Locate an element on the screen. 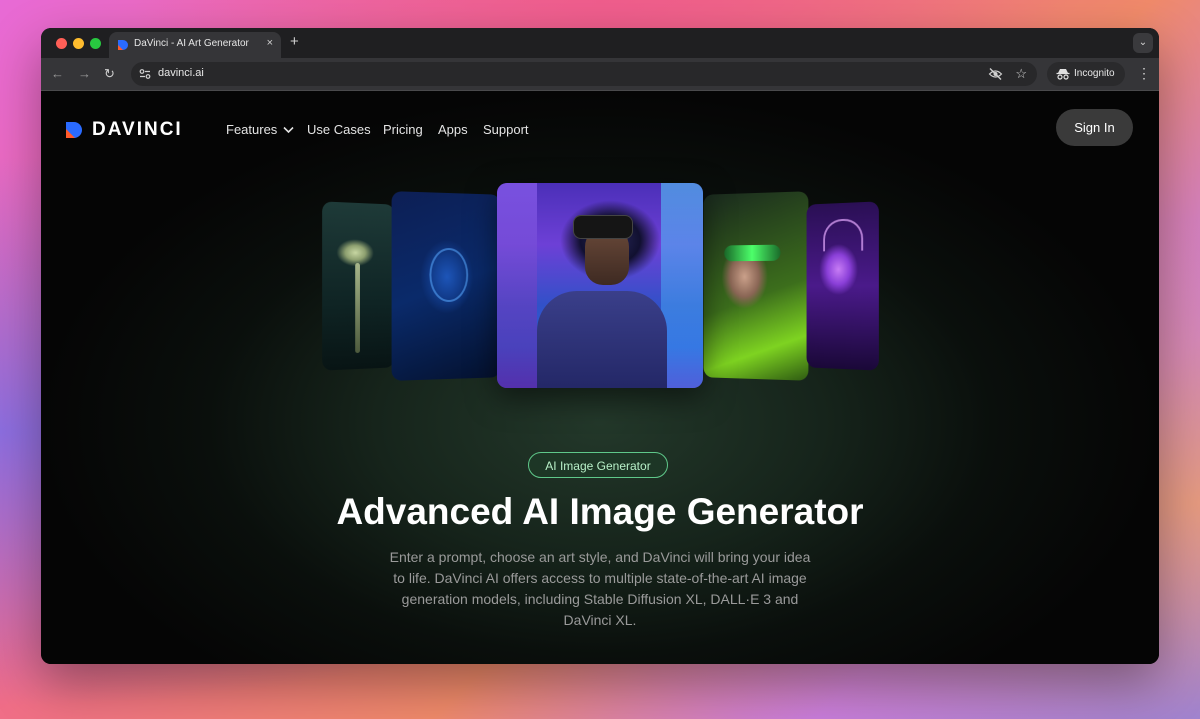 The height and width of the screenshot is (719, 1200). sample-image-green-jacket is located at coordinates (756, 286).